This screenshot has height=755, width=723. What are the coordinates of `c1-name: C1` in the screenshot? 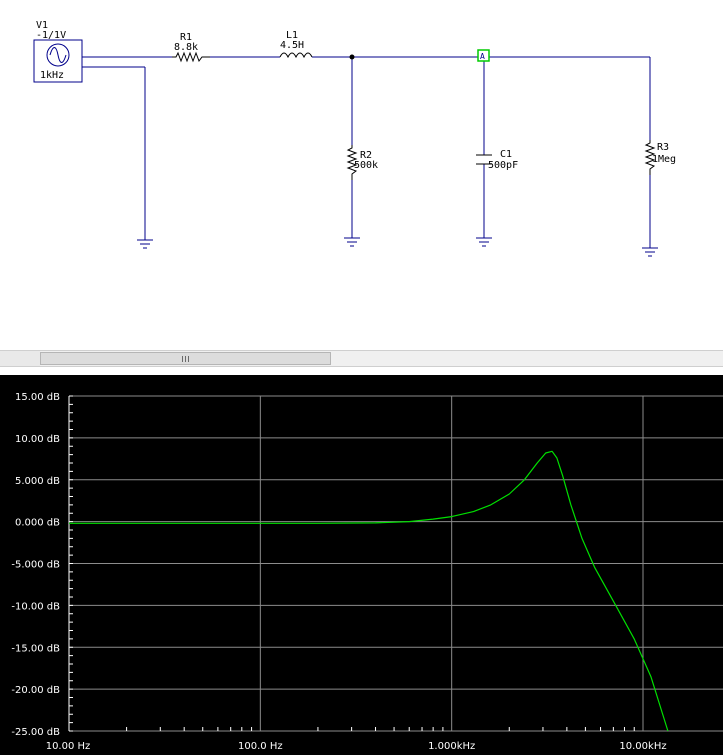 It's located at (506, 154).